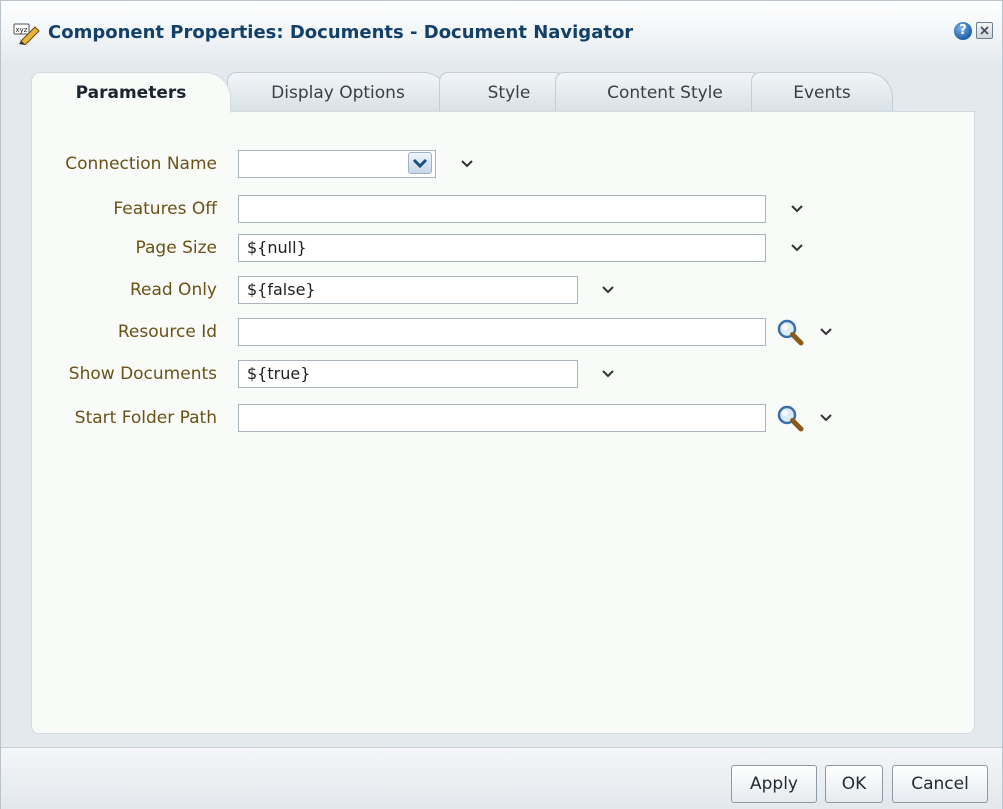 The image size is (1003, 809). What do you see at coordinates (167, 332) in the screenshot?
I see `param-label: Resource Id` at bounding box center [167, 332].